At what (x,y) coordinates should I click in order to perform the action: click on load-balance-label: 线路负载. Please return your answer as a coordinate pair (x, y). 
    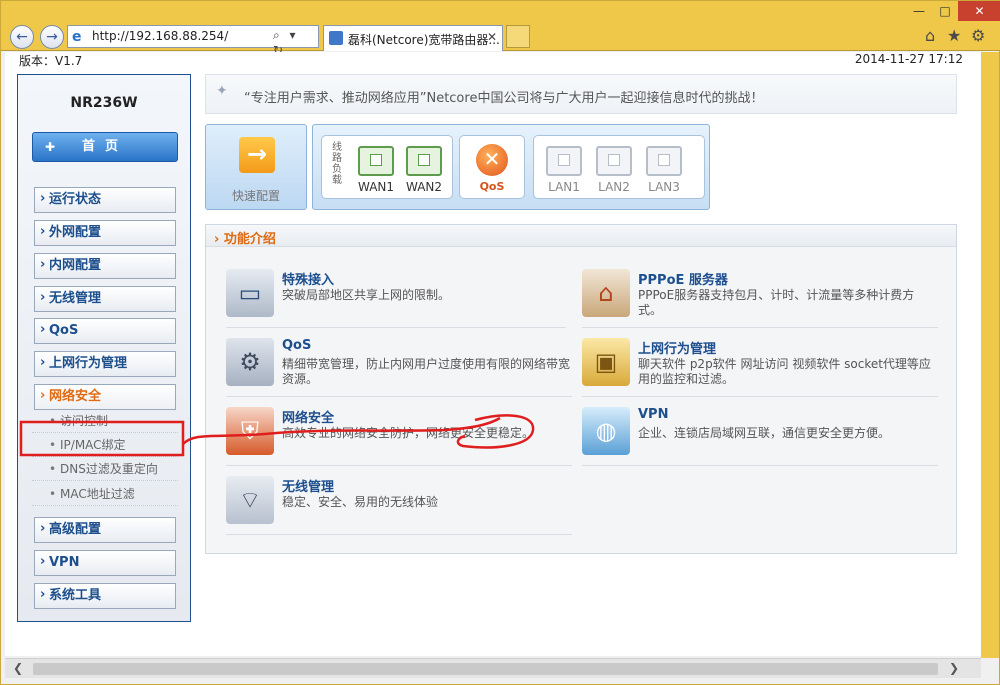
    Looking at the image, I should click on (337, 164).